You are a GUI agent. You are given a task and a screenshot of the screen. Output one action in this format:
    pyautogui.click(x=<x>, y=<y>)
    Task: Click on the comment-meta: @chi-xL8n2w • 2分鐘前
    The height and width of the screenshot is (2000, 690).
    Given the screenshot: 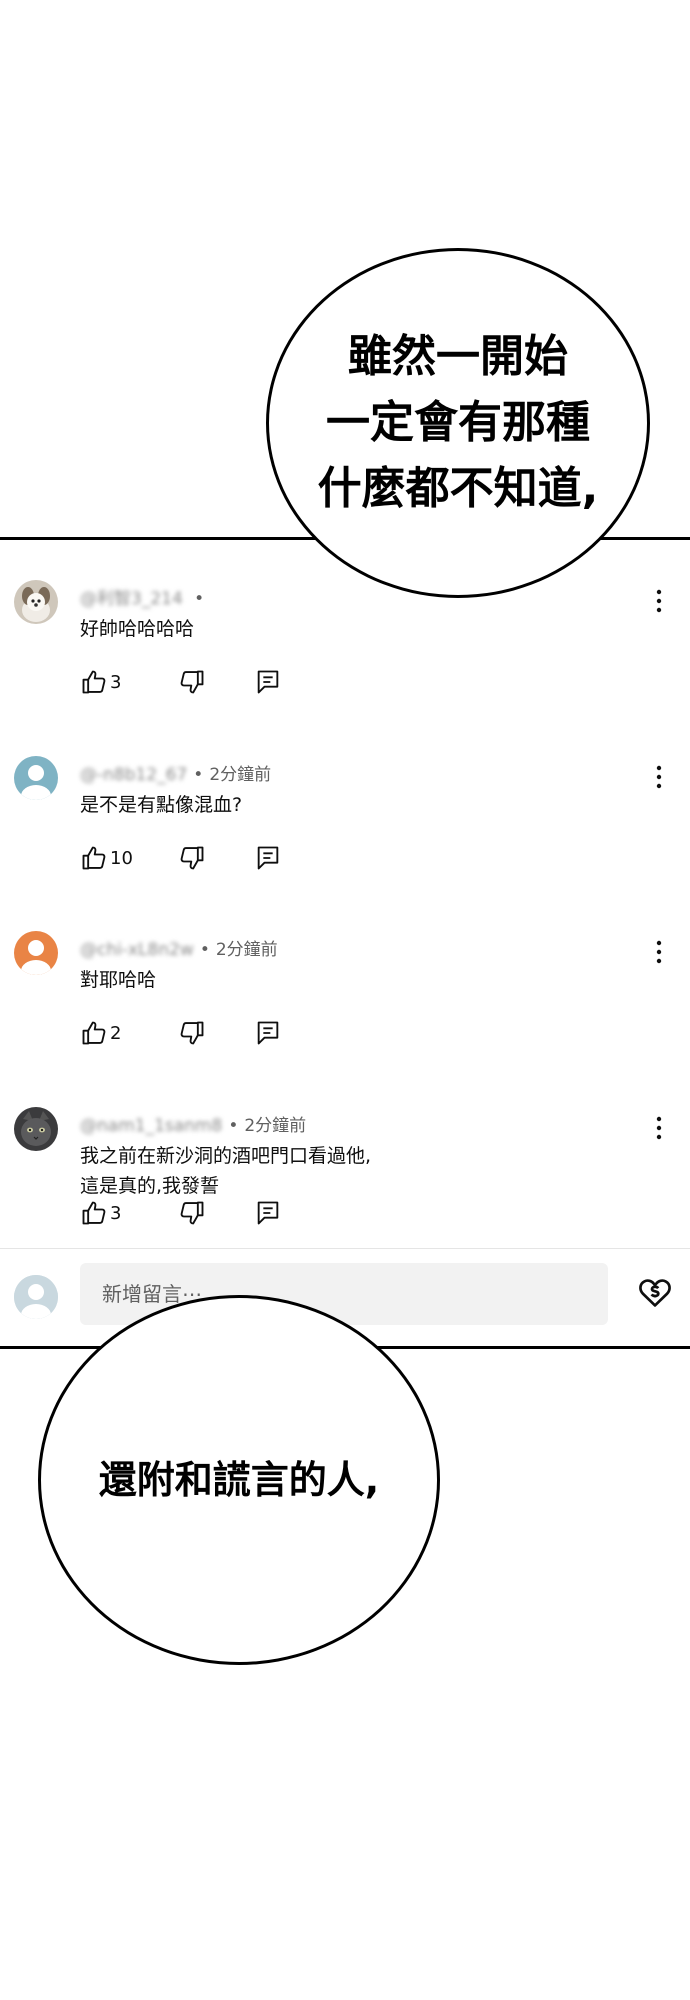 What is the action you would take?
    pyautogui.click(x=179, y=947)
    